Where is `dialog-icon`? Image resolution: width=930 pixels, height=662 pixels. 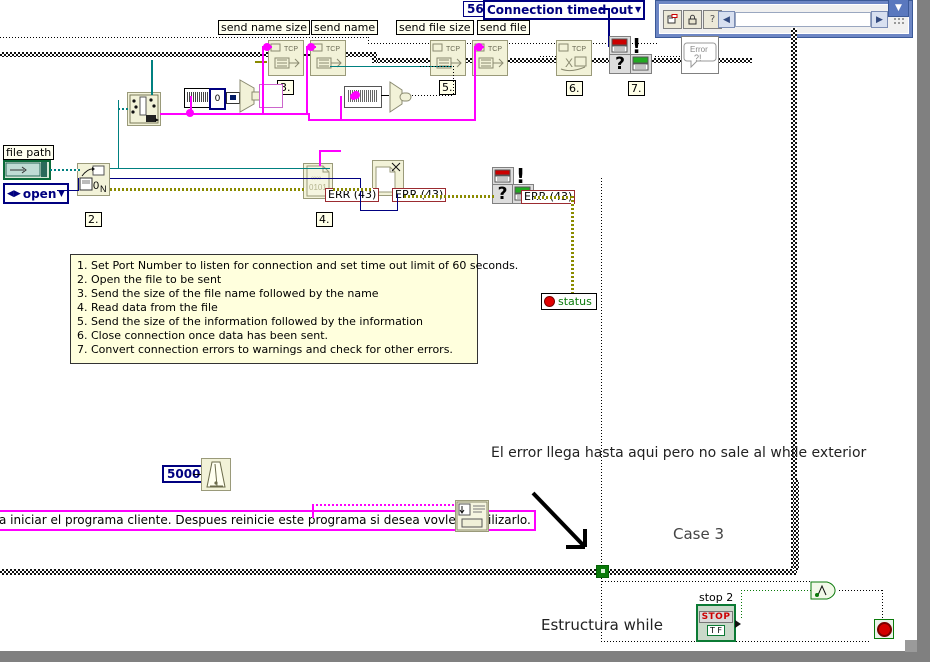
dialog-icon is located at coordinates (472, 516).